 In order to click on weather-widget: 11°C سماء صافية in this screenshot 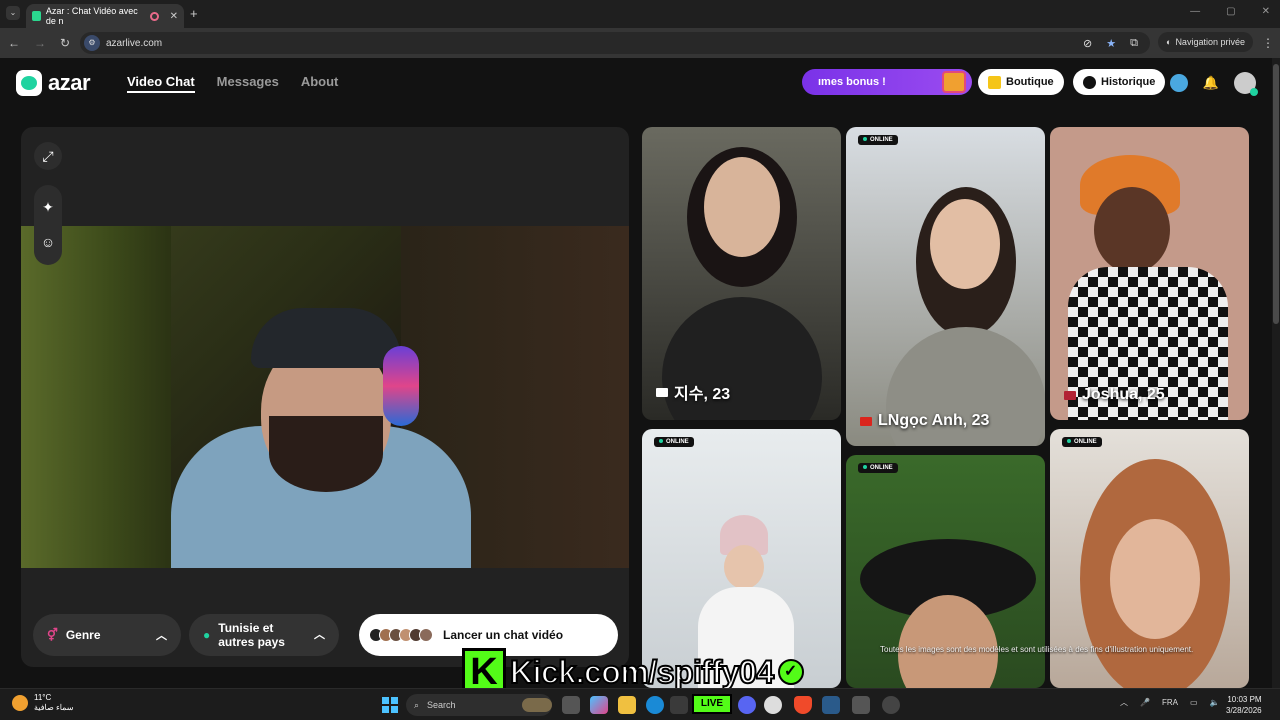, I will do `click(43, 703)`.